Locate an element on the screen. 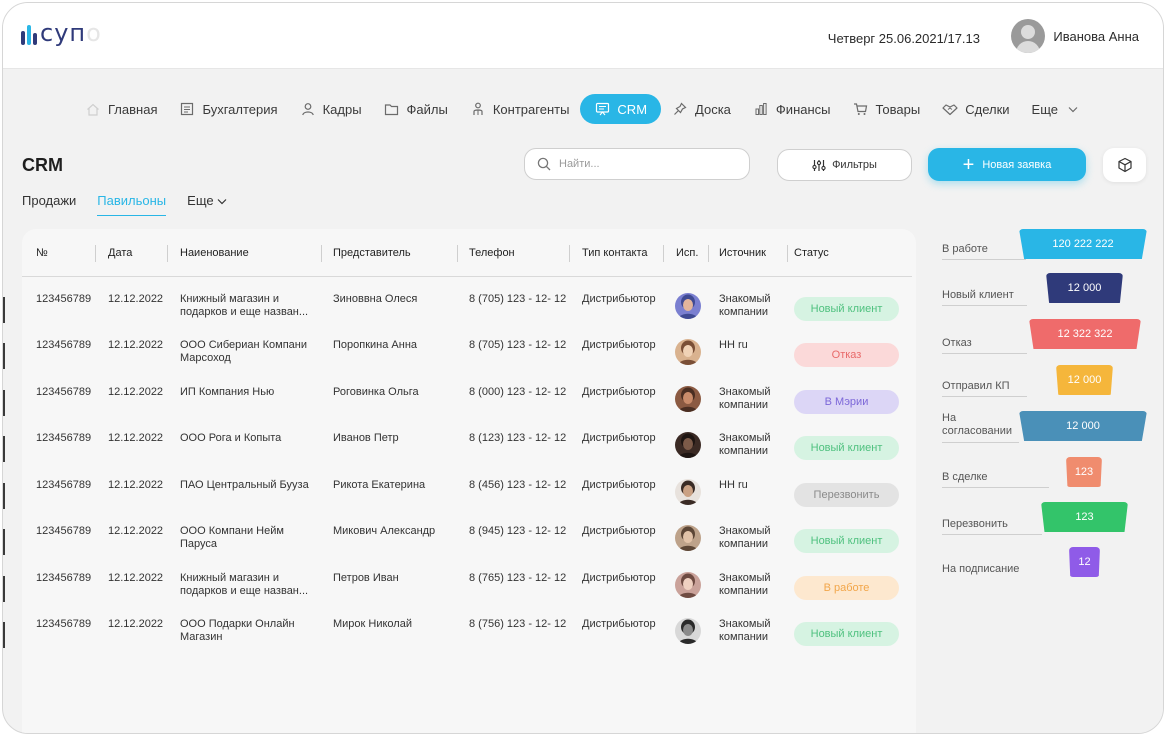 The height and width of the screenshot is (736, 1166). cell-name-line1: ООО Компани Нейм is located at coordinates (232, 531).